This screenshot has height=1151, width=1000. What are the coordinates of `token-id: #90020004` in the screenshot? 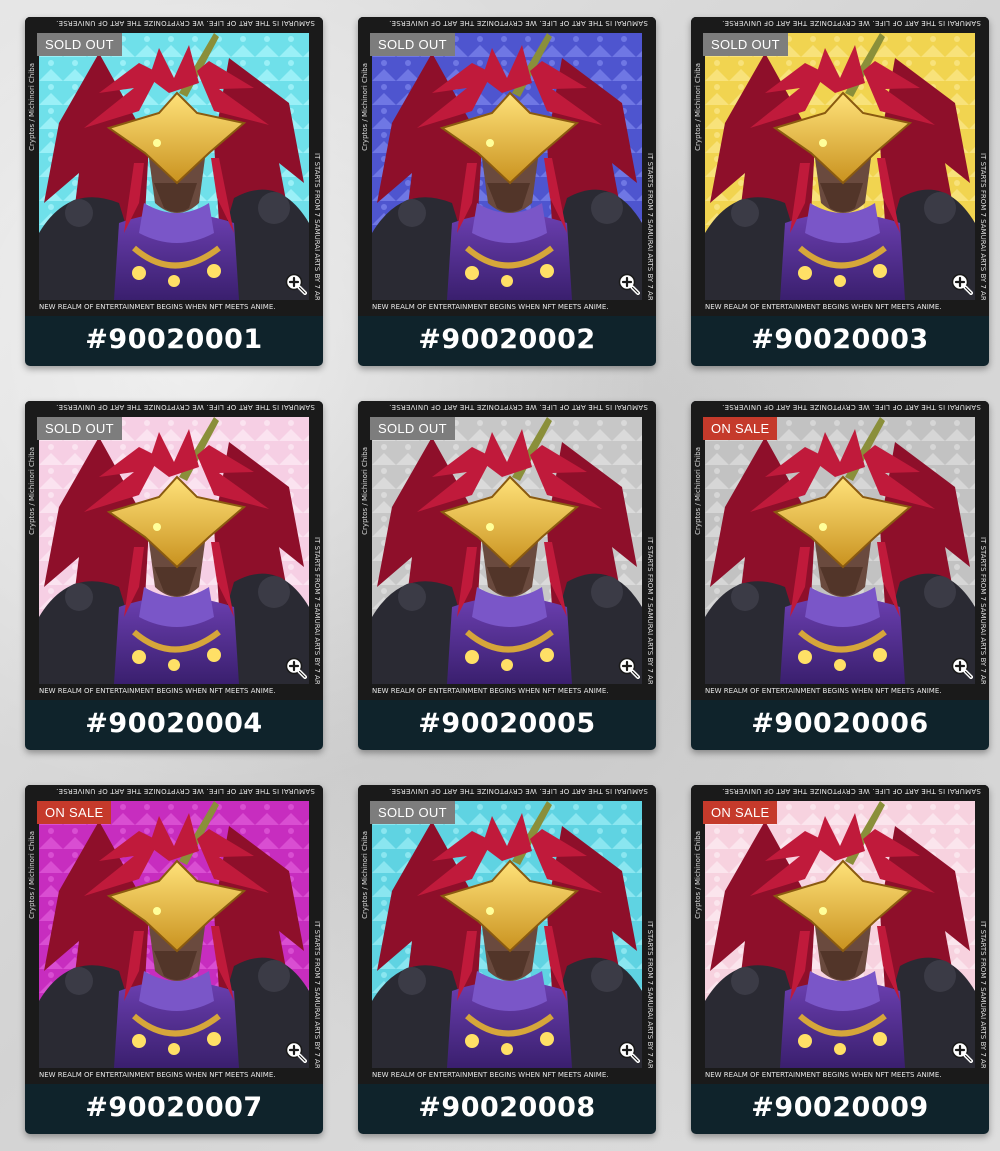 It's located at (174, 725).